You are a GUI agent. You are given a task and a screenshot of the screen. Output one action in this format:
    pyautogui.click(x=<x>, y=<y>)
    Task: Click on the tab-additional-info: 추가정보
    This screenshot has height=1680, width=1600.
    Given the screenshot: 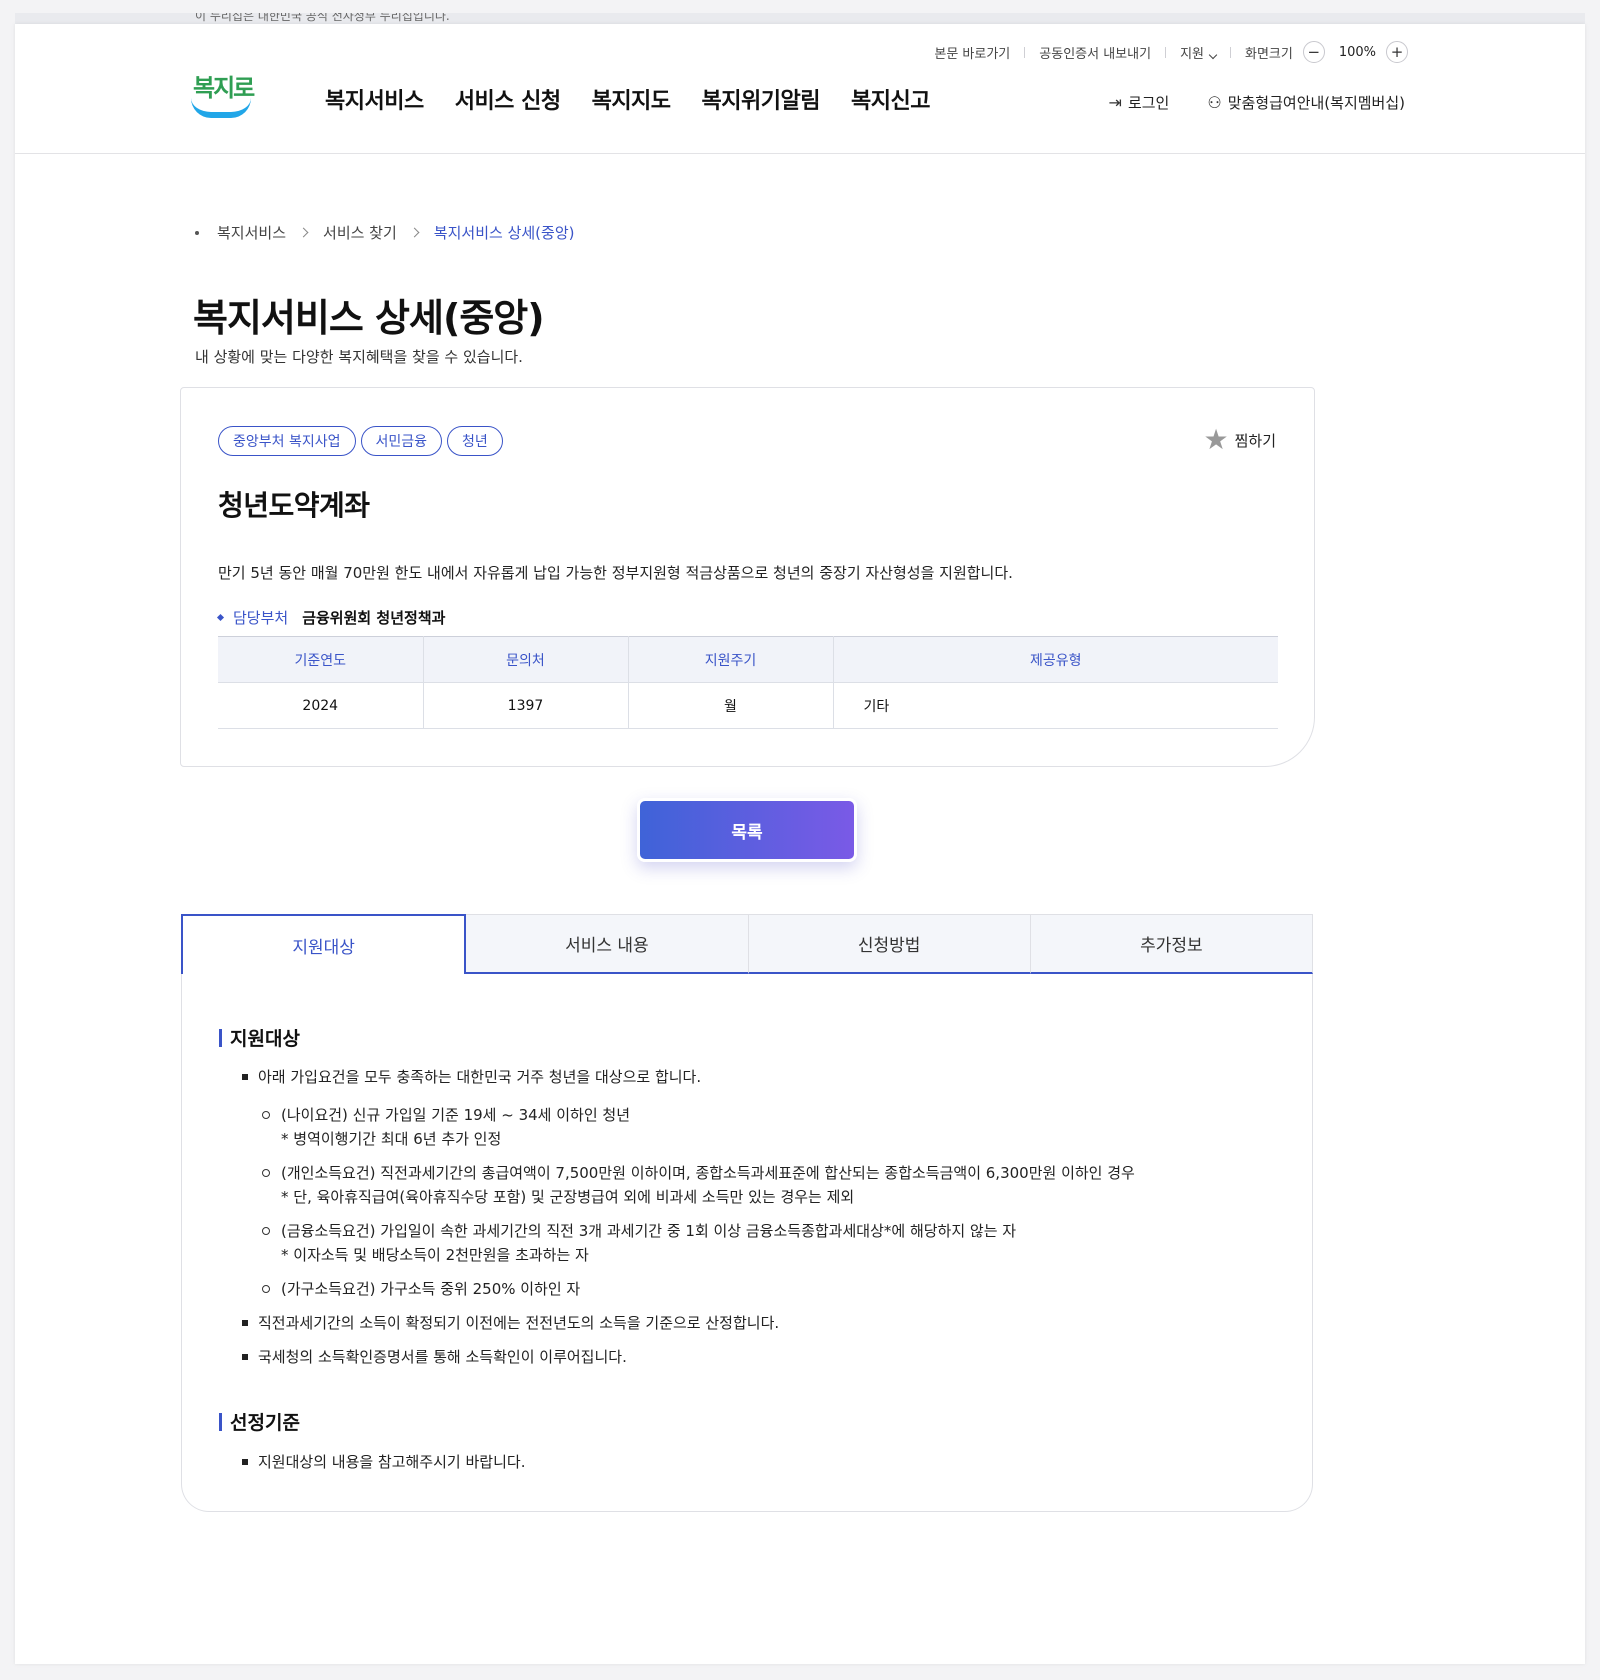 What is the action you would take?
    pyautogui.click(x=1171, y=944)
    